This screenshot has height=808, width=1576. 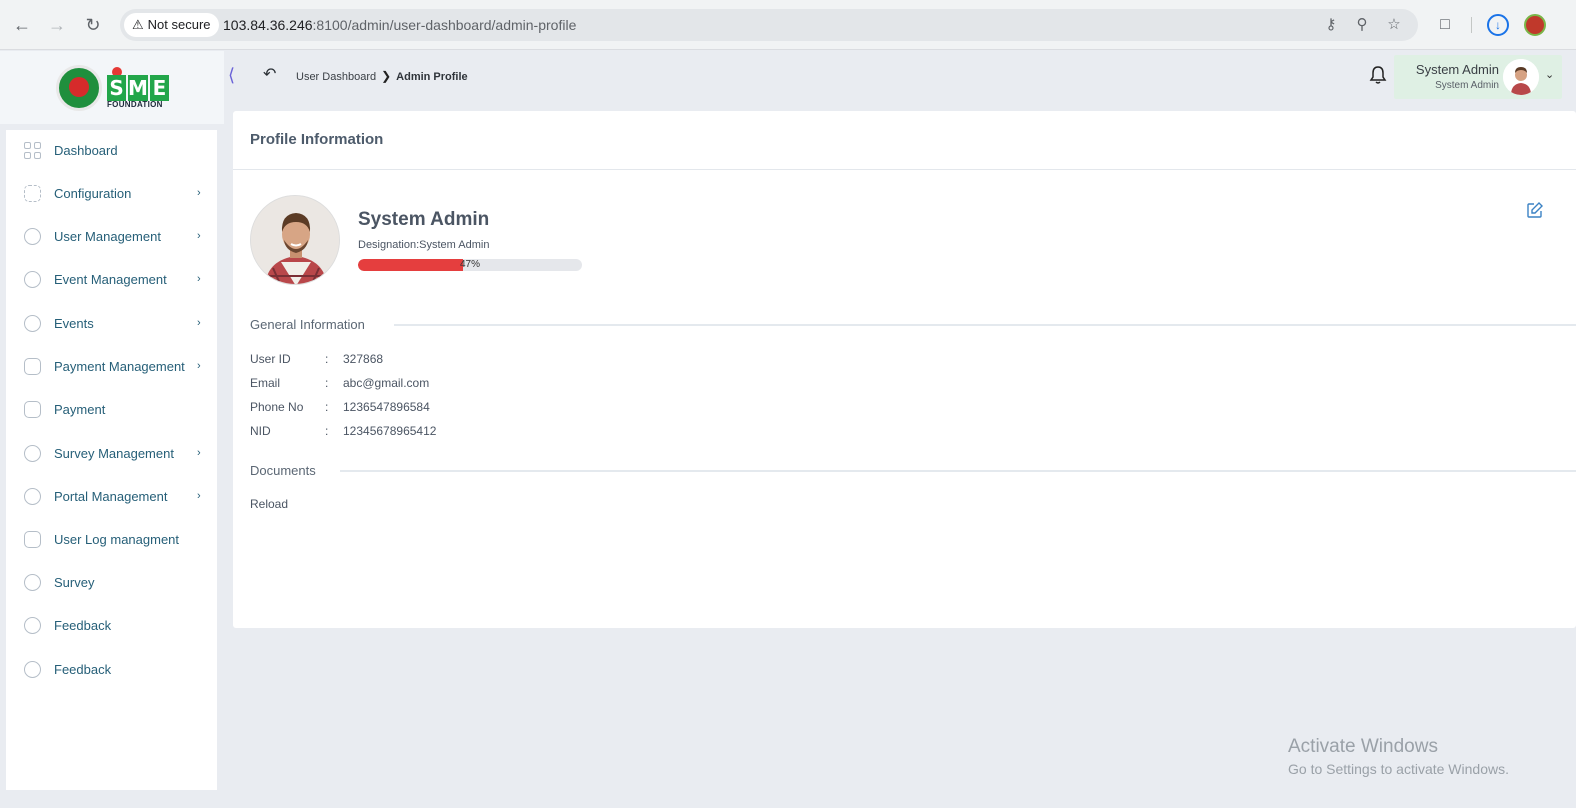 I want to click on profile-designation: Designation:System Admin, so click(x=424, y=245).